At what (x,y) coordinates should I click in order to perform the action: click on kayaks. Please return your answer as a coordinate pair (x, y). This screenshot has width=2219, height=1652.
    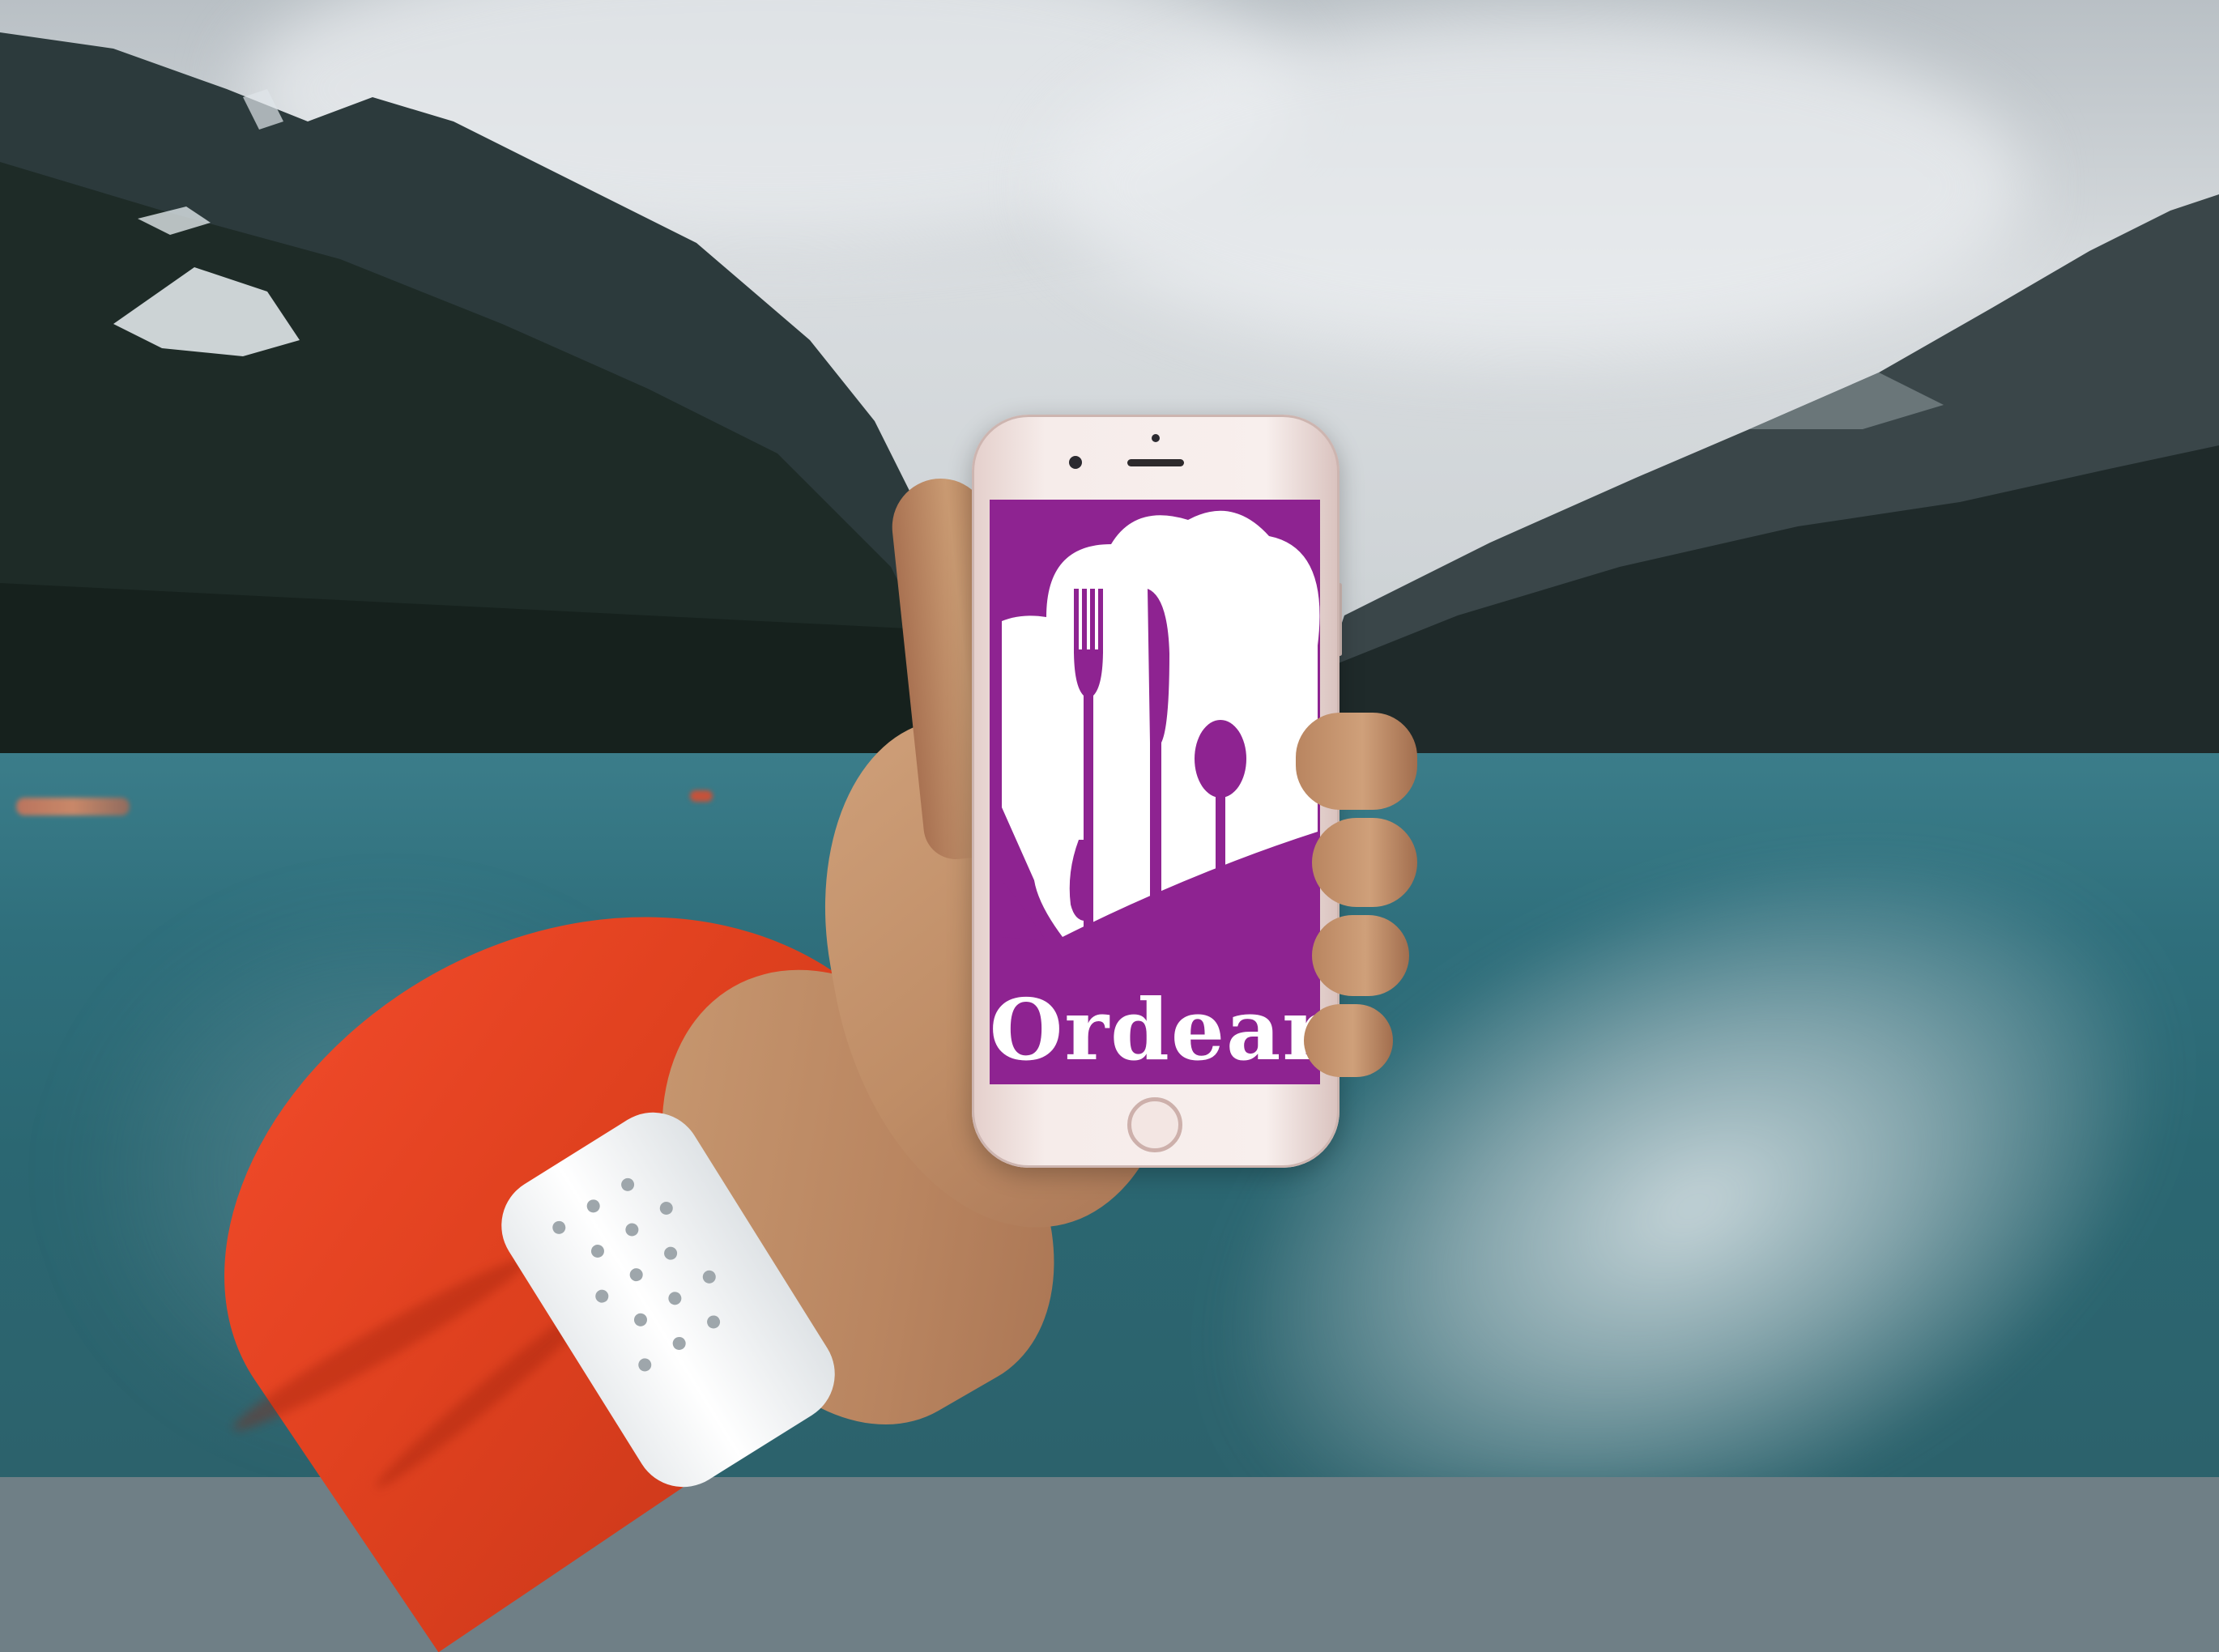
    Looking at the image, I should click on (73, 806).